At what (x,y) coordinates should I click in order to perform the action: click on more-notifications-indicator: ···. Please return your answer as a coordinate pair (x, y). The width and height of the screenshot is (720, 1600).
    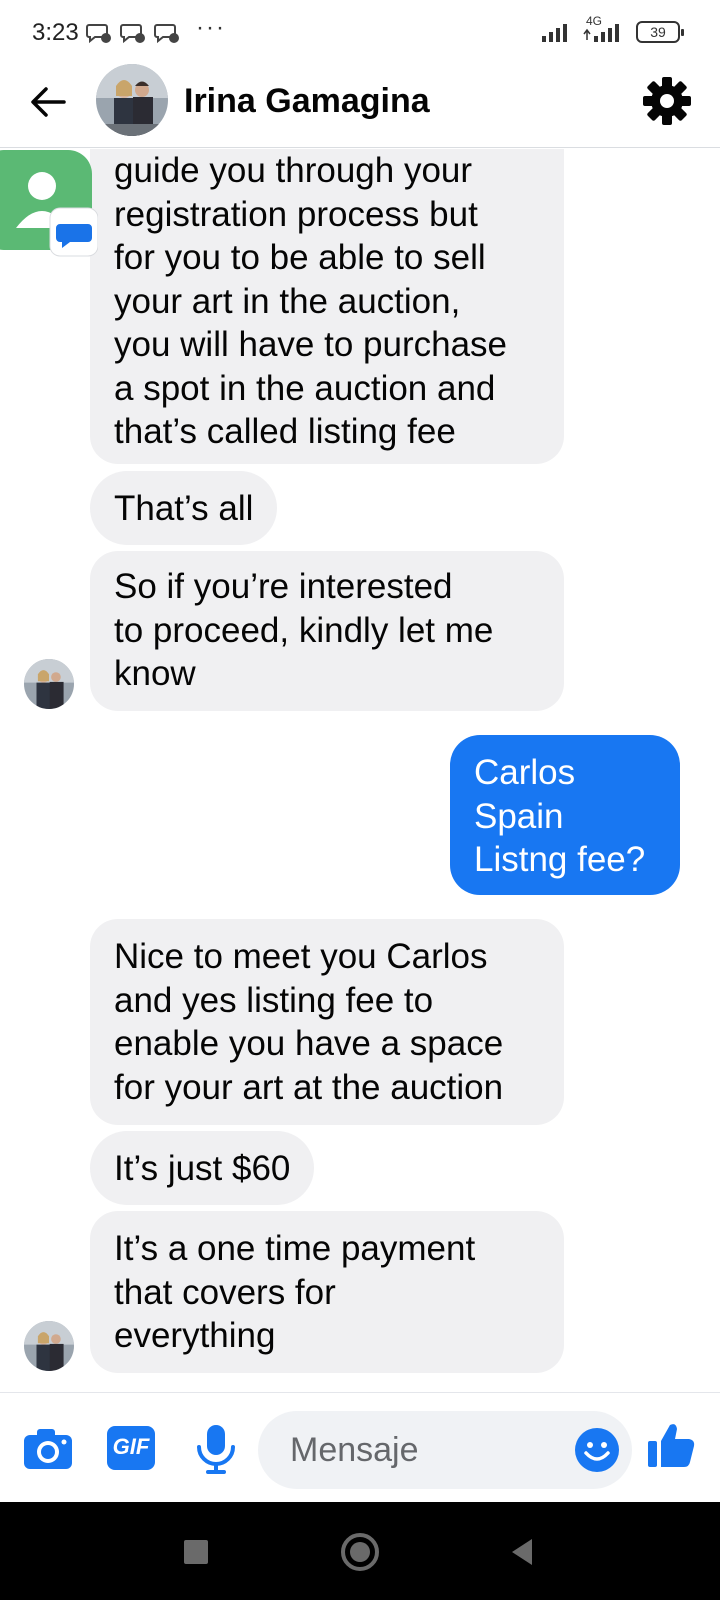
    Looking at the image, I should click on (211, 27).